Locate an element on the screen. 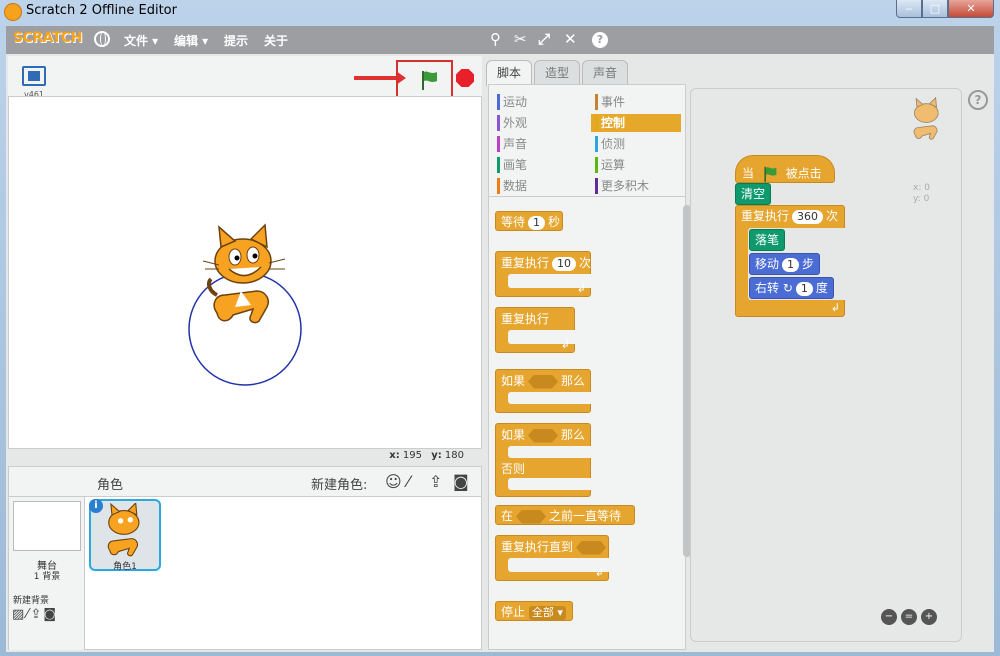 The image size is (1000, 656). x-value: 195 is located at coordinates (412, 455).